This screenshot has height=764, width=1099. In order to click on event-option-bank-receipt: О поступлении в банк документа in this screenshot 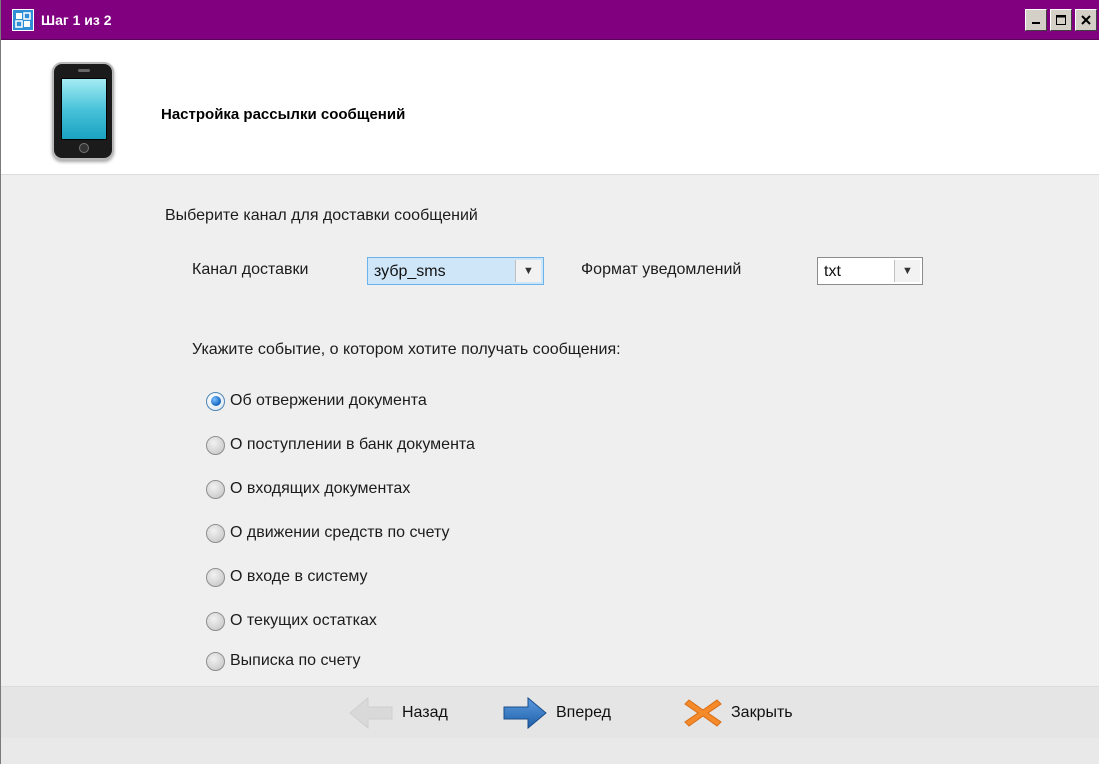, I will do `click(340, 445)`.